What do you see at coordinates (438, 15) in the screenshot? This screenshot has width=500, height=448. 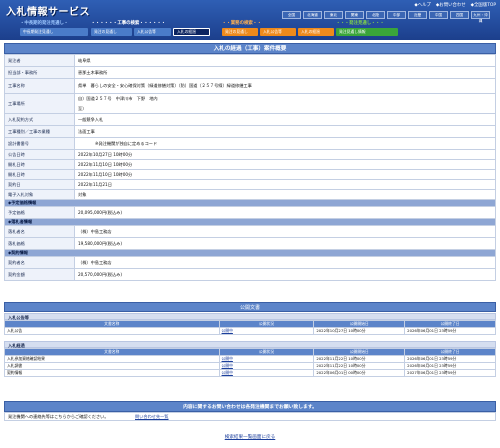 I see `region-tab-chugoku: 中国` at bounding box center [438, 15].